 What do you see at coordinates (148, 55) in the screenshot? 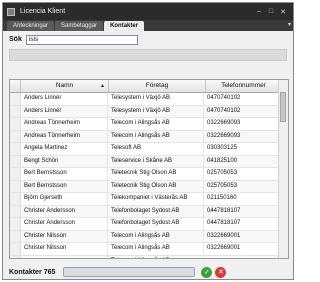
I see `filter-bar` at bounding box center [148, 55].